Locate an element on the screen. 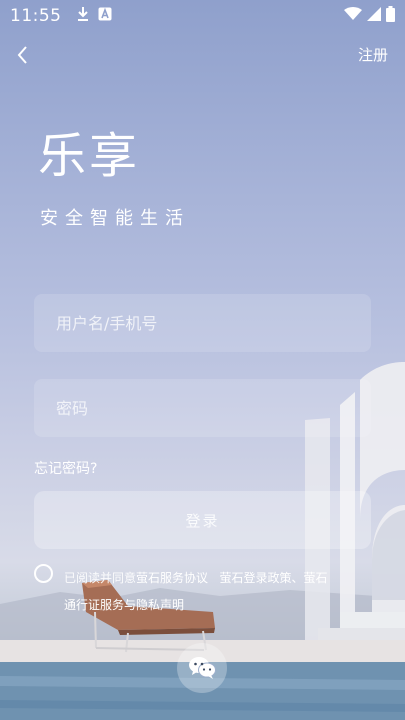  agreement-checkbox is located at coordinates (43, 573).